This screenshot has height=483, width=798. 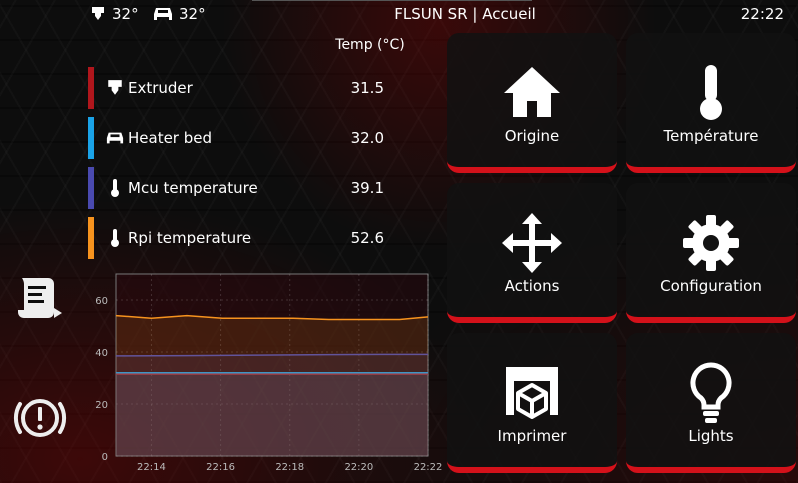 I want to click on x-tick-label: 22:16, so click(x=220, y=467).